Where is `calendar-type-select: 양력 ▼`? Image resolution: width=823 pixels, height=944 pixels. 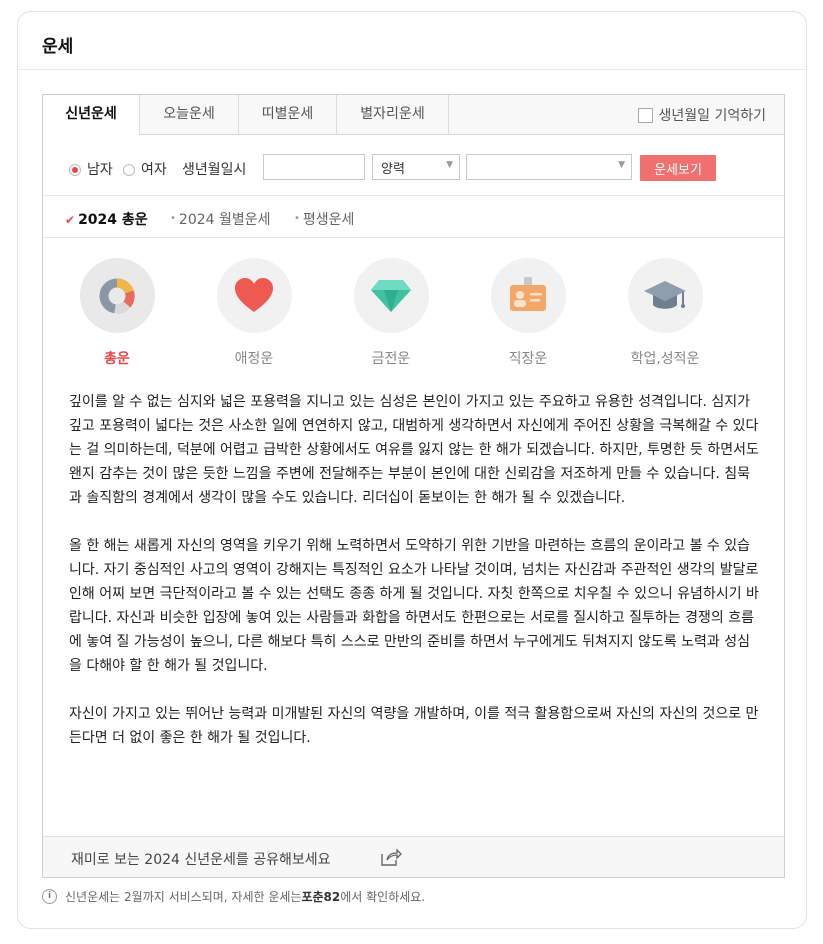
calendar-type-select: 양력 ▼ is located at coordinates (416, 167).